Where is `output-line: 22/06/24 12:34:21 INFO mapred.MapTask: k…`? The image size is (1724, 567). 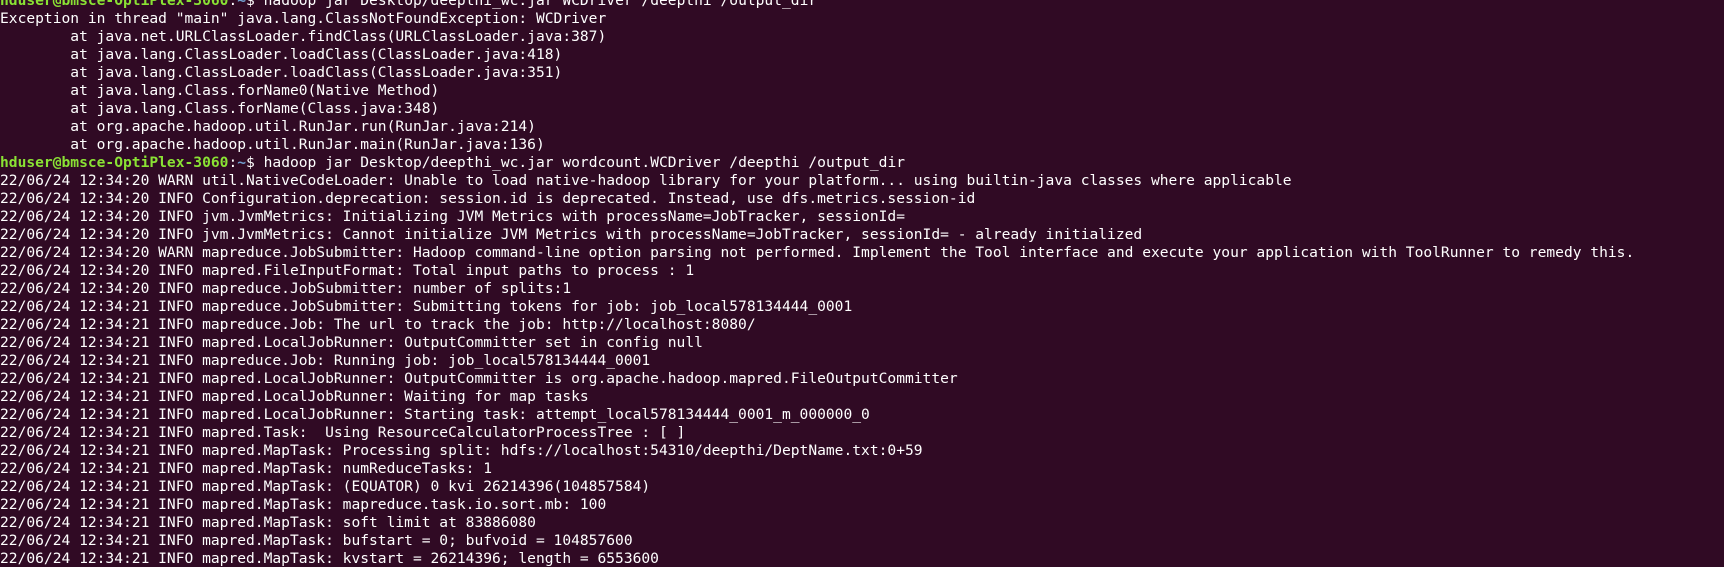
output-line: 22/06/24 12:34:21 INFO mapred.MapTask: k… is located at coordinates (329, 558).